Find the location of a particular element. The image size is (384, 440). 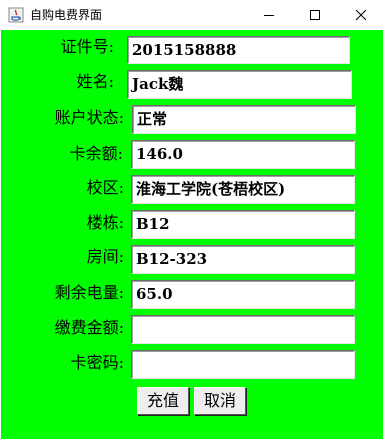

remaining-power-label: 剩余电量: is located at coordinates (89, 292).